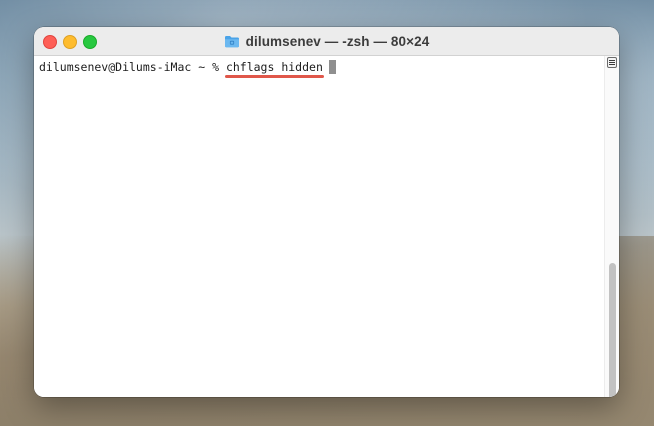  Describe the element at coordinates (612, 330) in the screenshot. I see `scrollbar-thumb` at that location.